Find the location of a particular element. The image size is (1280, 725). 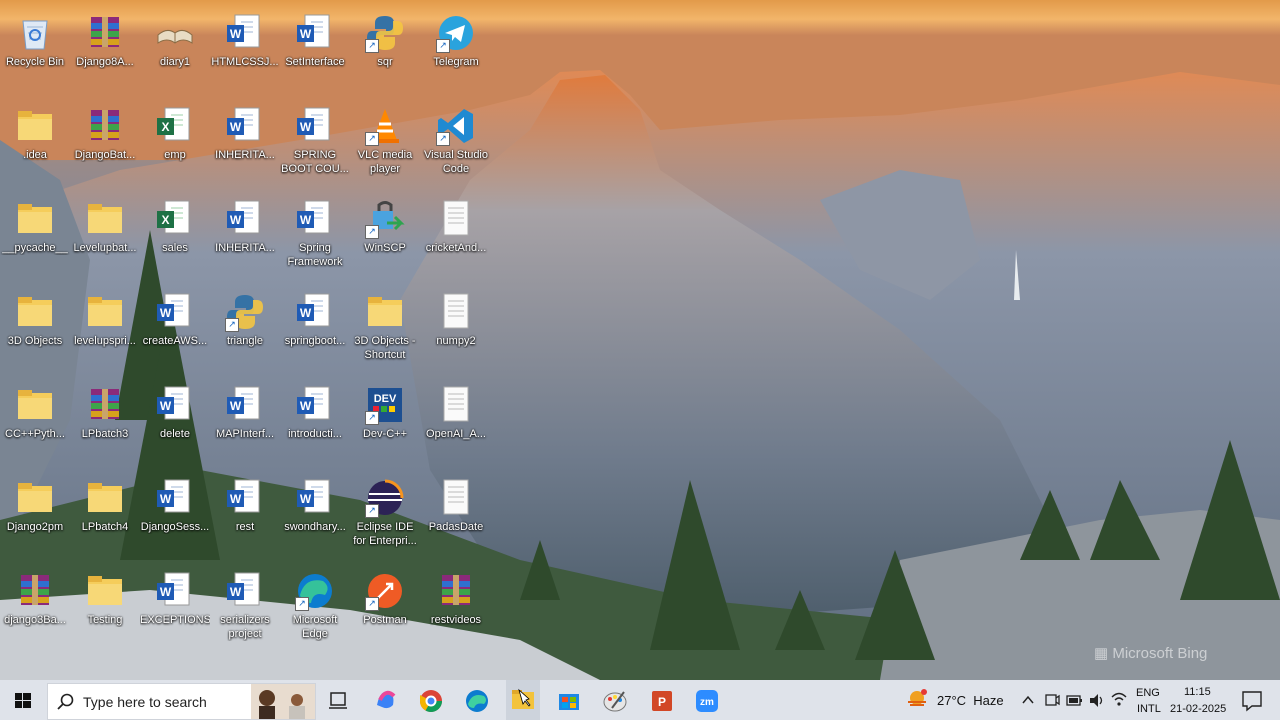

task-view-button is located at coordinates (338, 700).